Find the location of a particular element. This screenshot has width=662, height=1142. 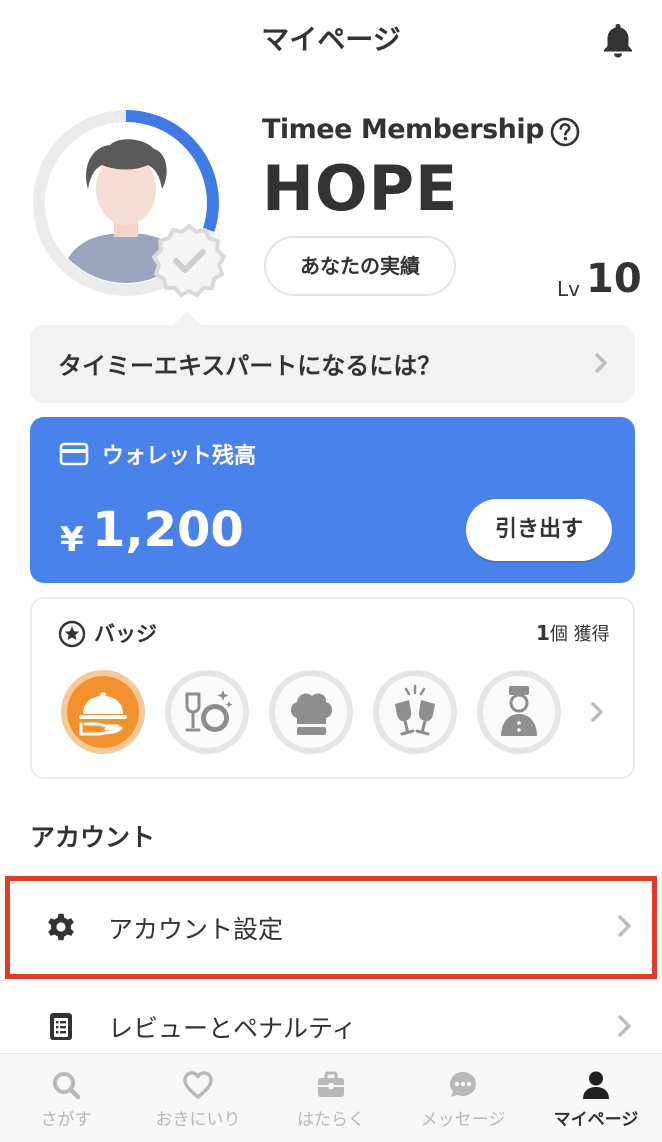

reviews-penalties-row: レビューとペナルティ is located at coordinates (232, 1027).